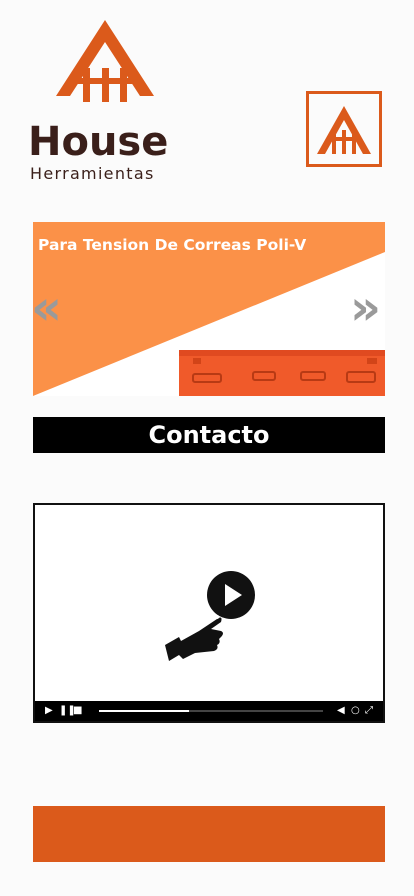 The height and width of the screenshot is (896, 414). Describe the element at coordinates (355, 711) in the screenshot. I see `settings-icon: ○` at that location.